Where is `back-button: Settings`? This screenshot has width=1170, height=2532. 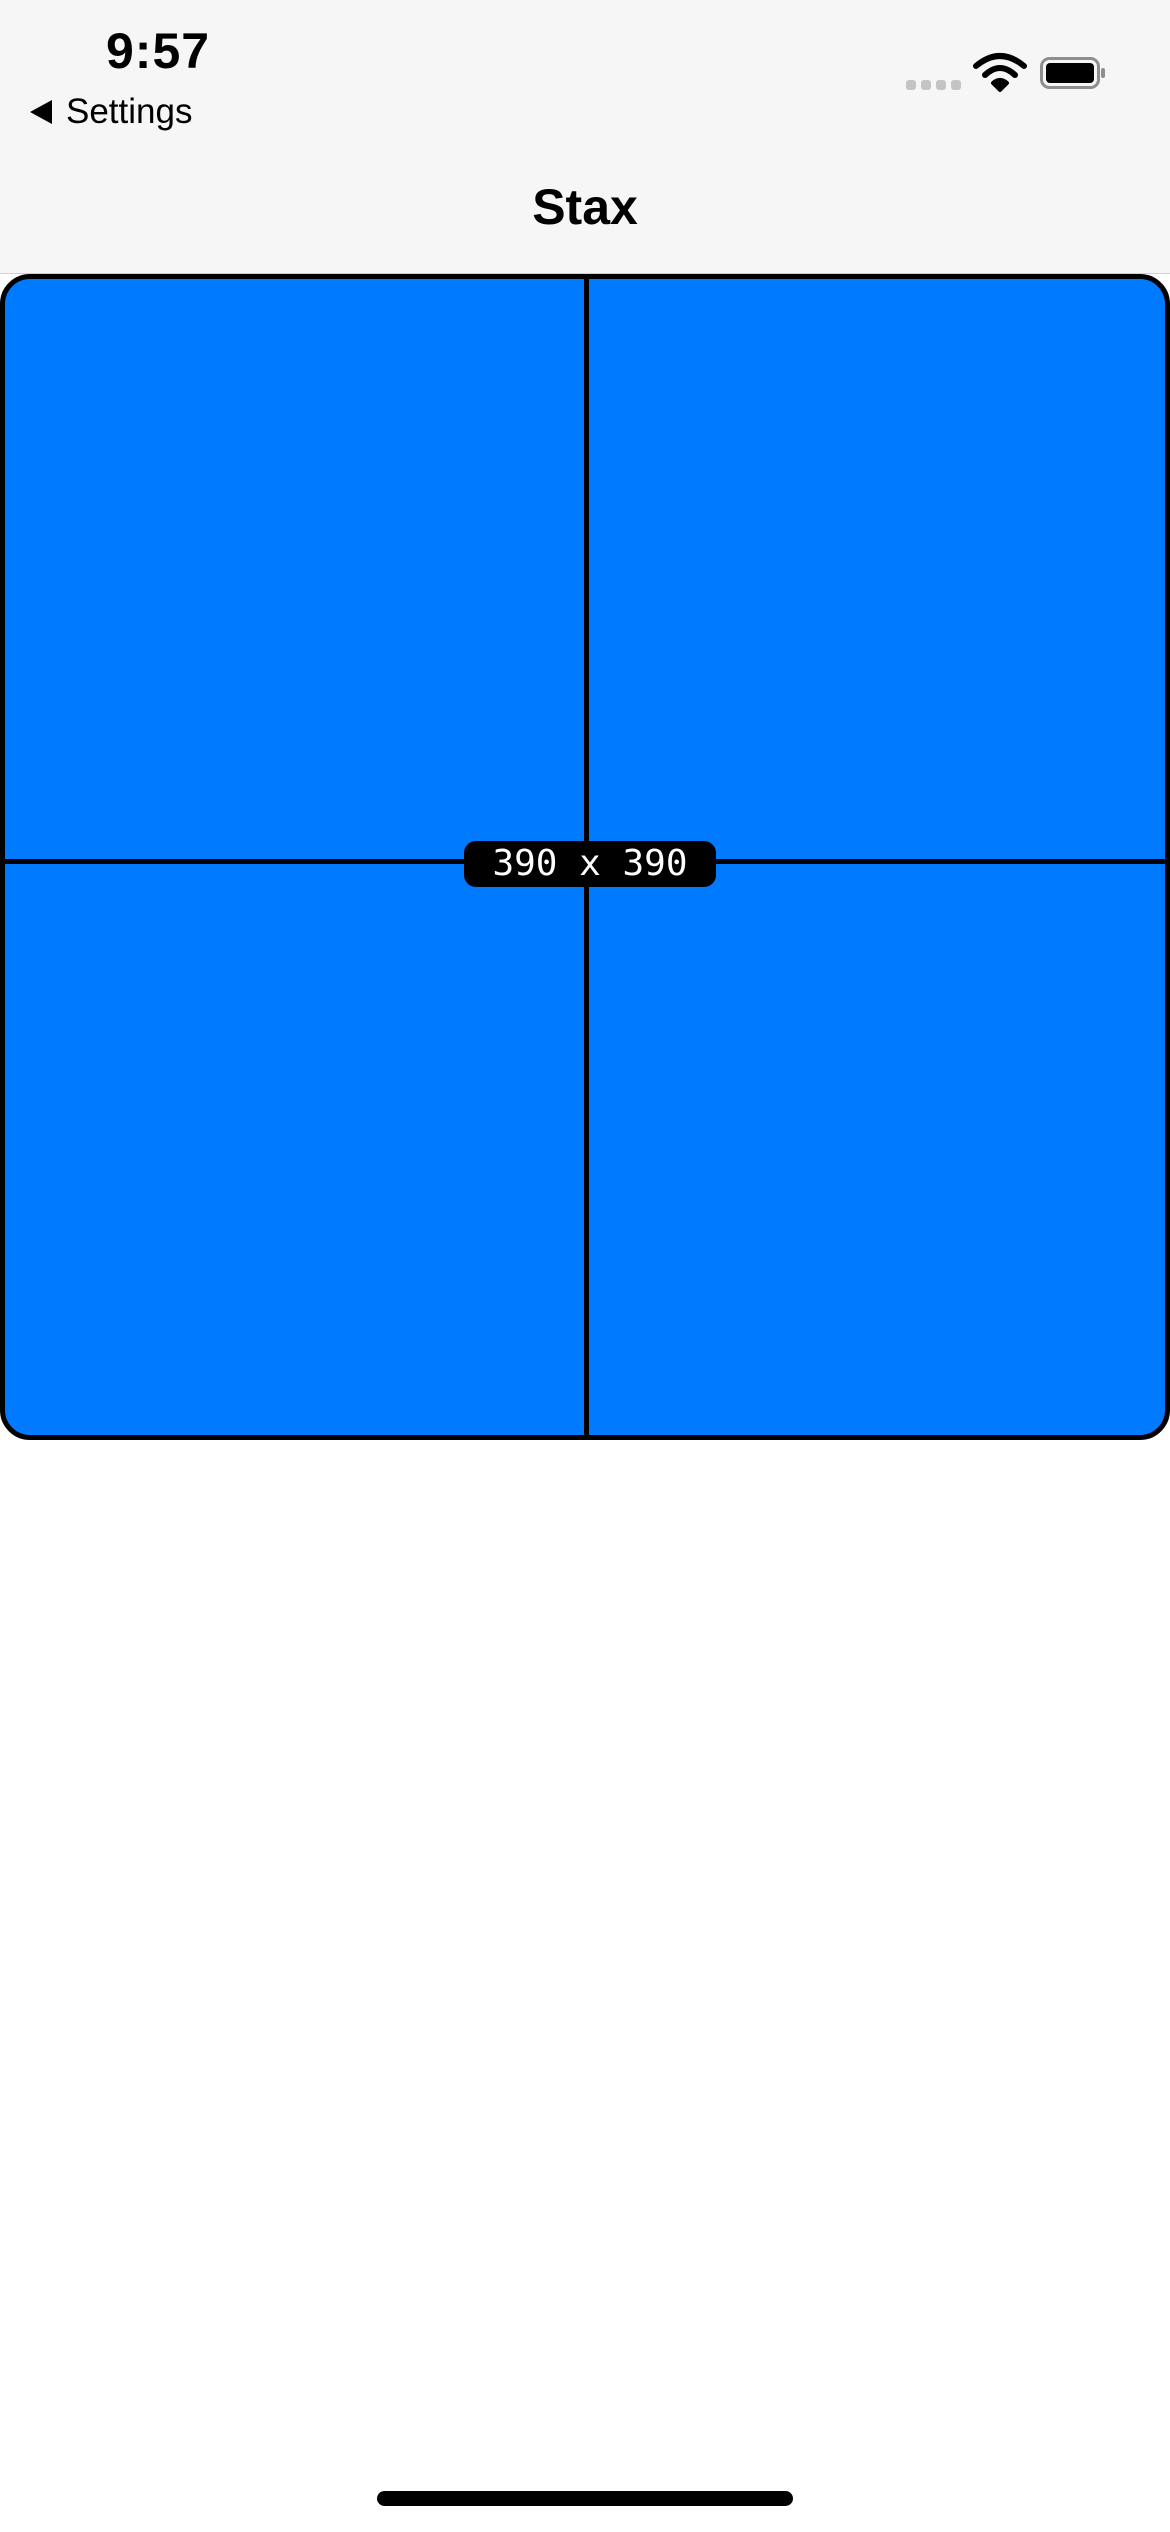
back-button: Settings is located at coordinates (111, 112).